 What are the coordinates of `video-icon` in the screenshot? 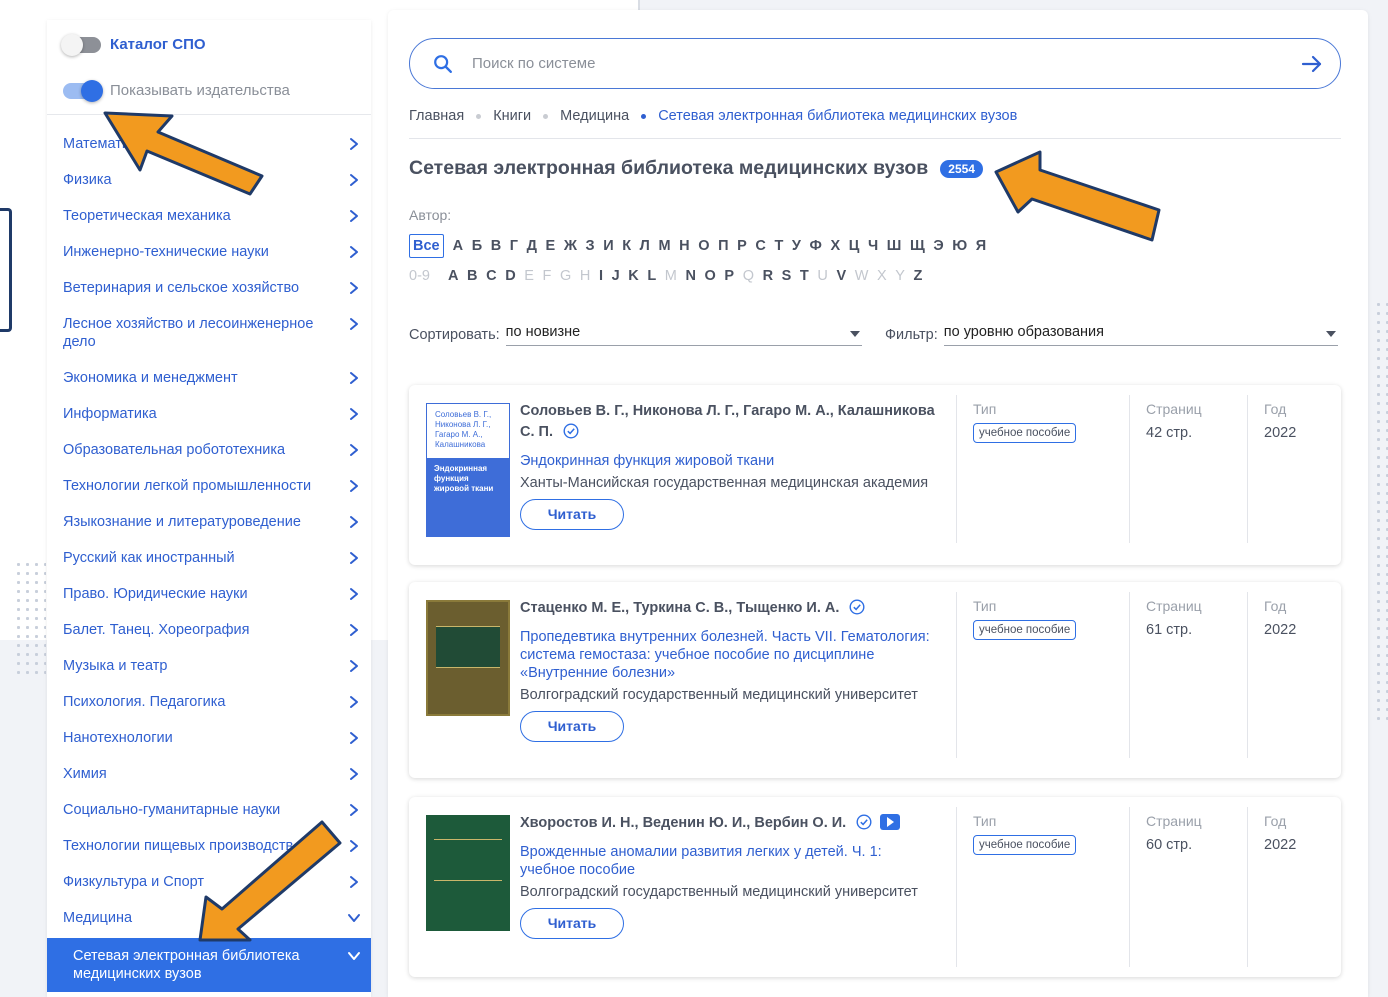 It's located at (890, 822).